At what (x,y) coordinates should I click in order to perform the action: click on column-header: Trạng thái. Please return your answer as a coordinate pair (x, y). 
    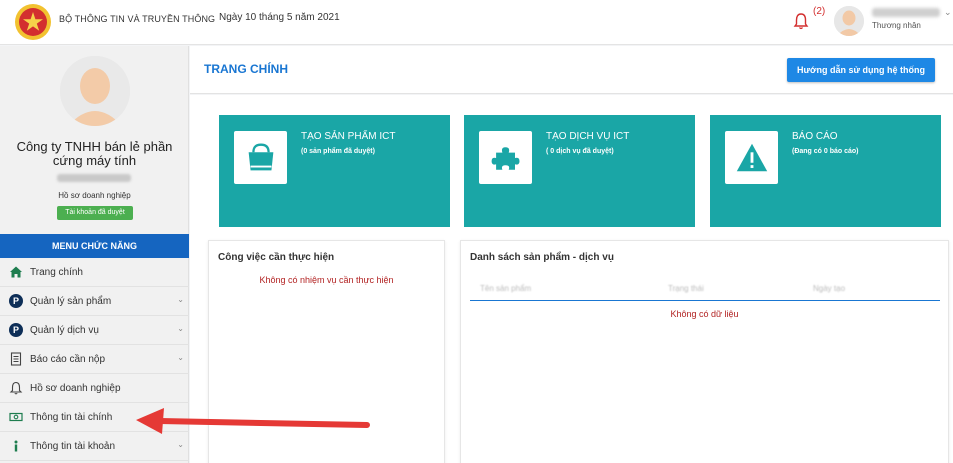
    Looking at the image, I should click on (686, 288).